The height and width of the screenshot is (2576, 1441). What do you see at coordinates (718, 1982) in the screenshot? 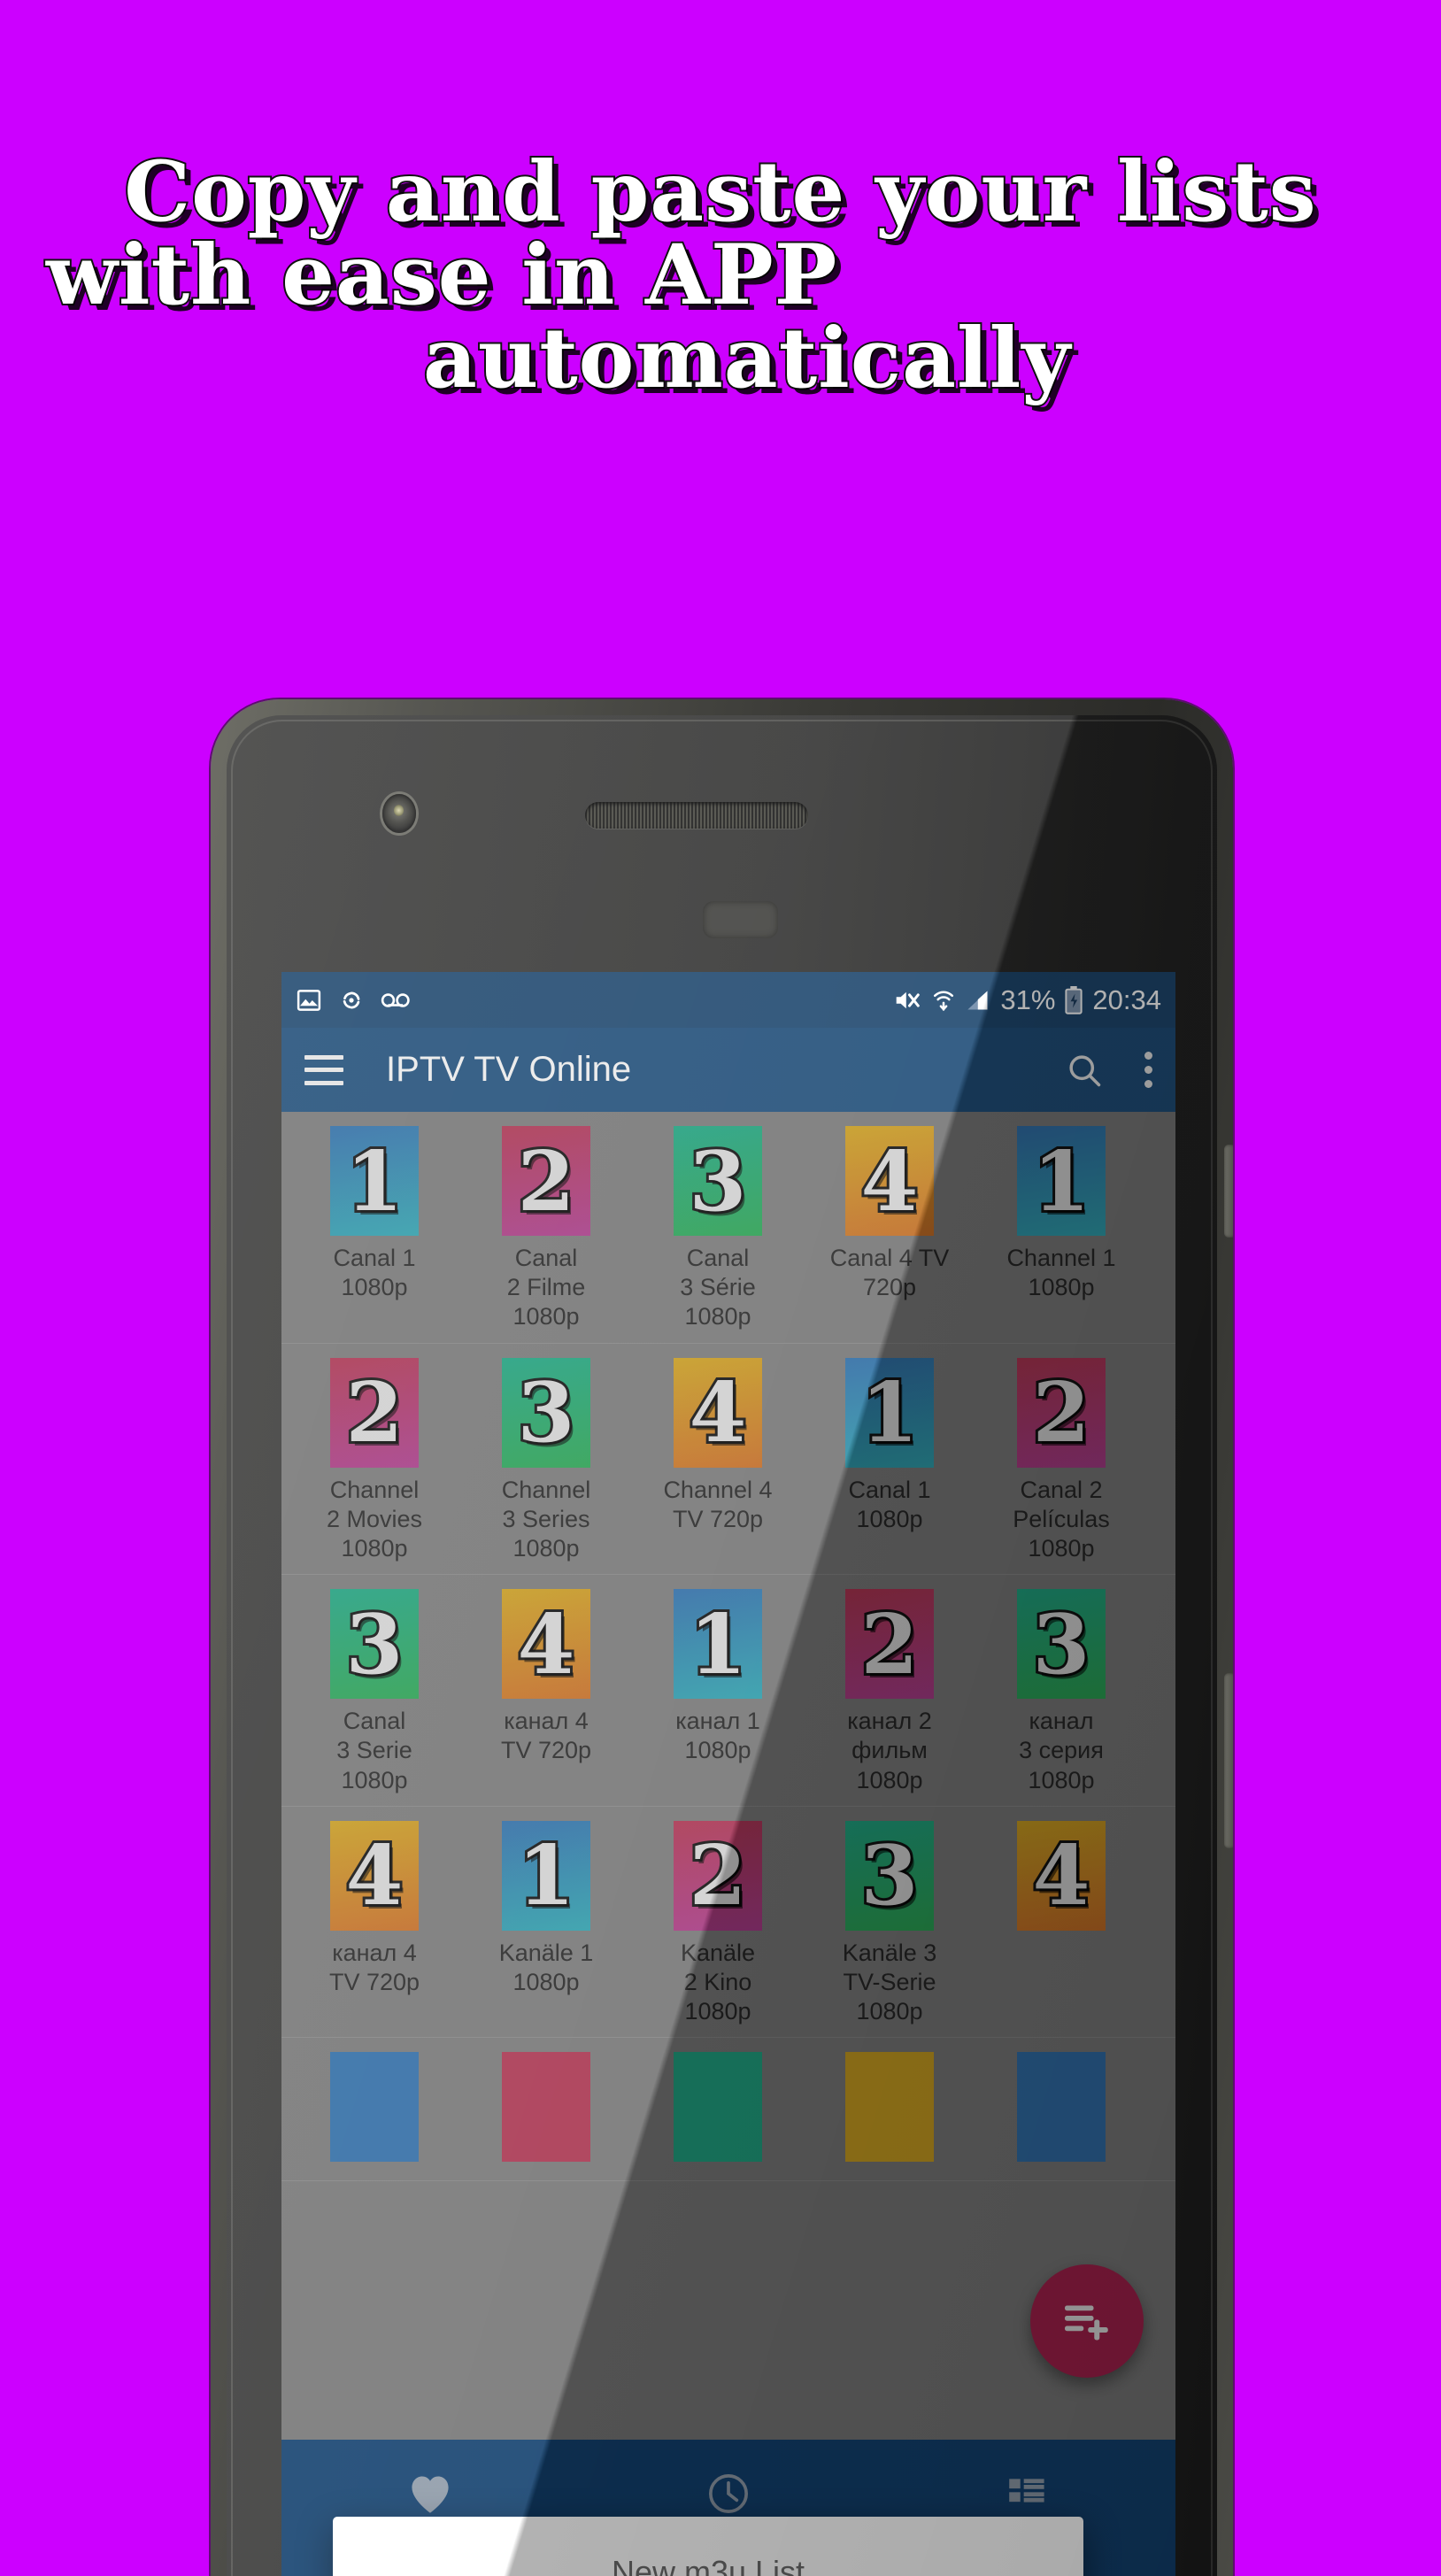
I see `channel-caption: Kanäle 2 Kino 1080p` at bounding box center [718, 1982].